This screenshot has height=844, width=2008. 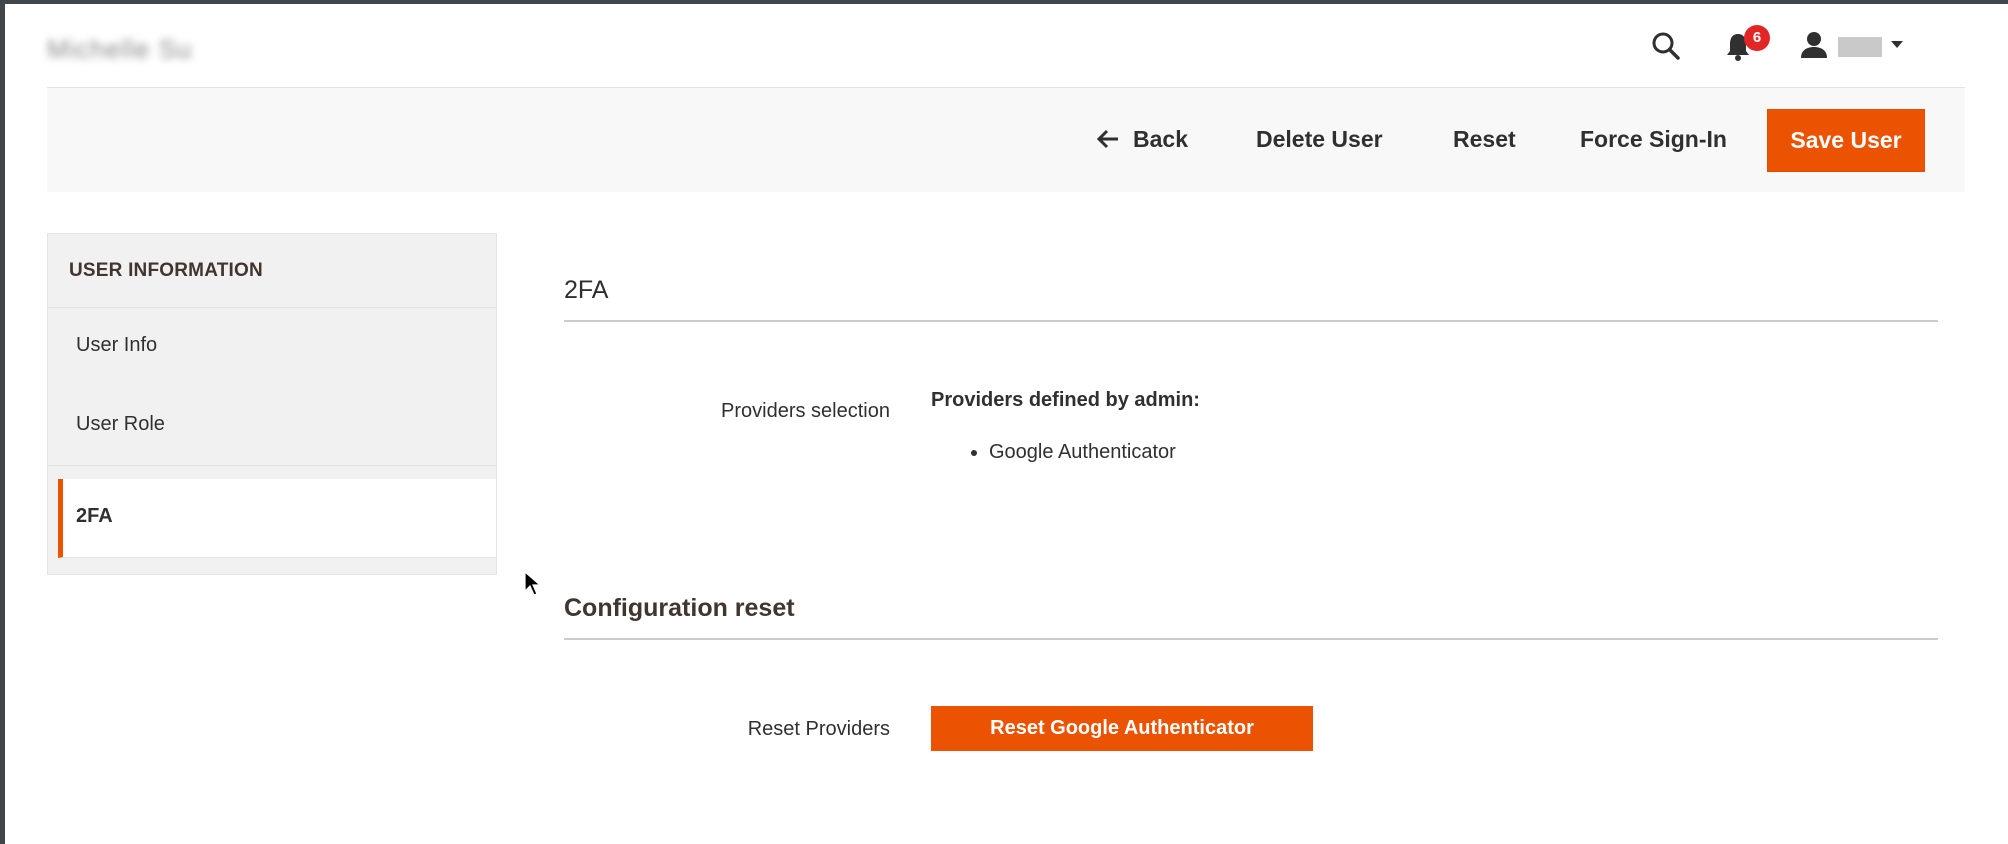 I want to click on section-title-2fa: 2FA, so click(x=586, y=290).